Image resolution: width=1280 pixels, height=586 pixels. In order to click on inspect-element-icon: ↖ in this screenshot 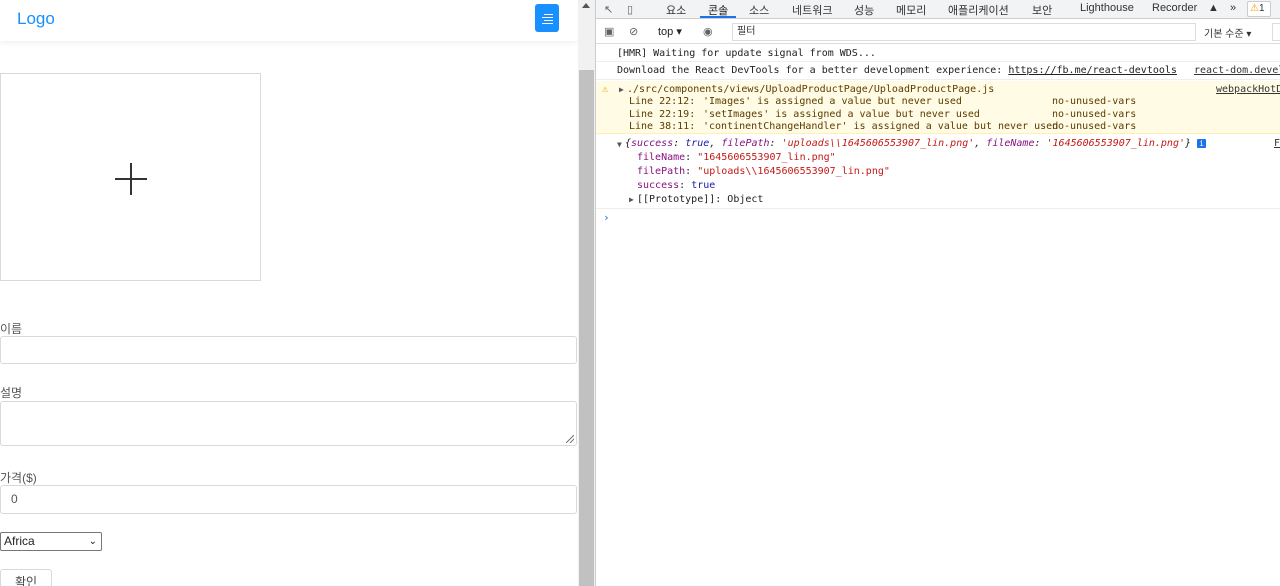, I will do `click(608, 9)`.